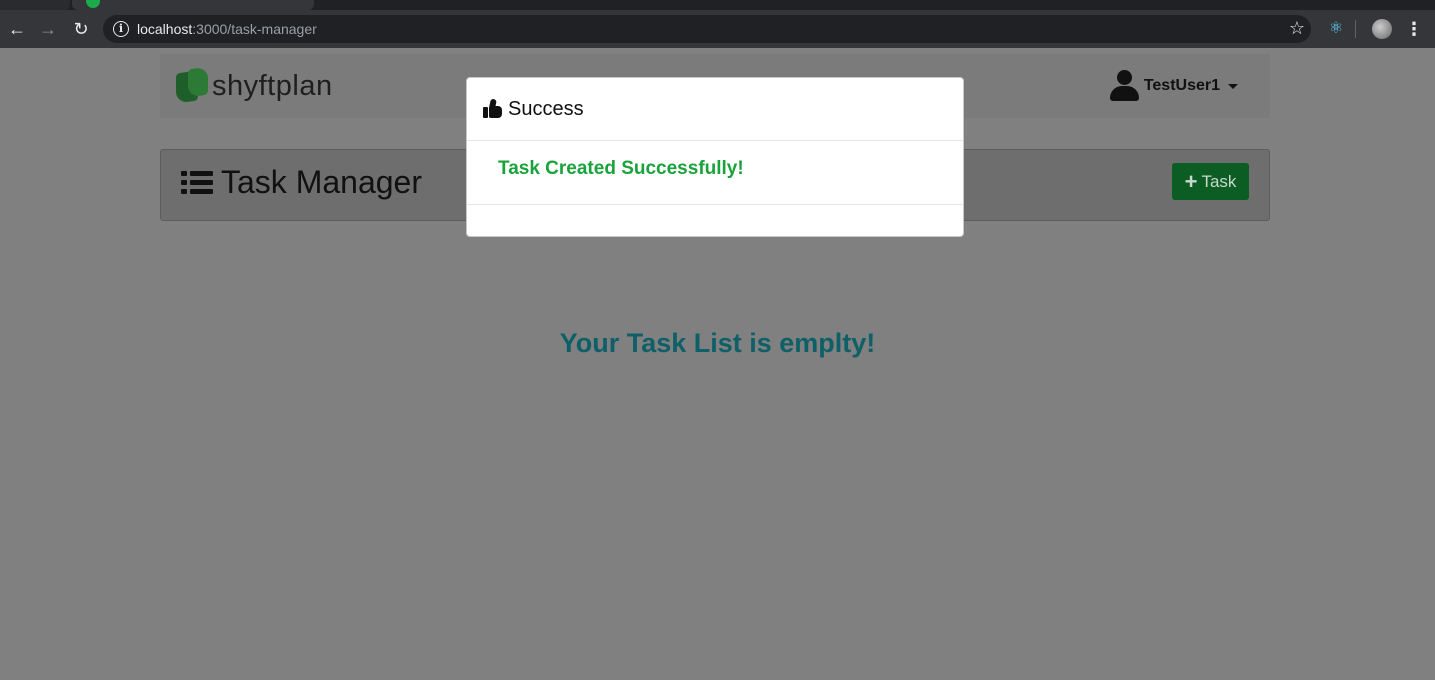 This screenshot has height=680, width=1435. Describe the element at coordinates (707, 29) in the screenshot. I see `address-bar: i localhost:3000/task-manager ☆` at that location.